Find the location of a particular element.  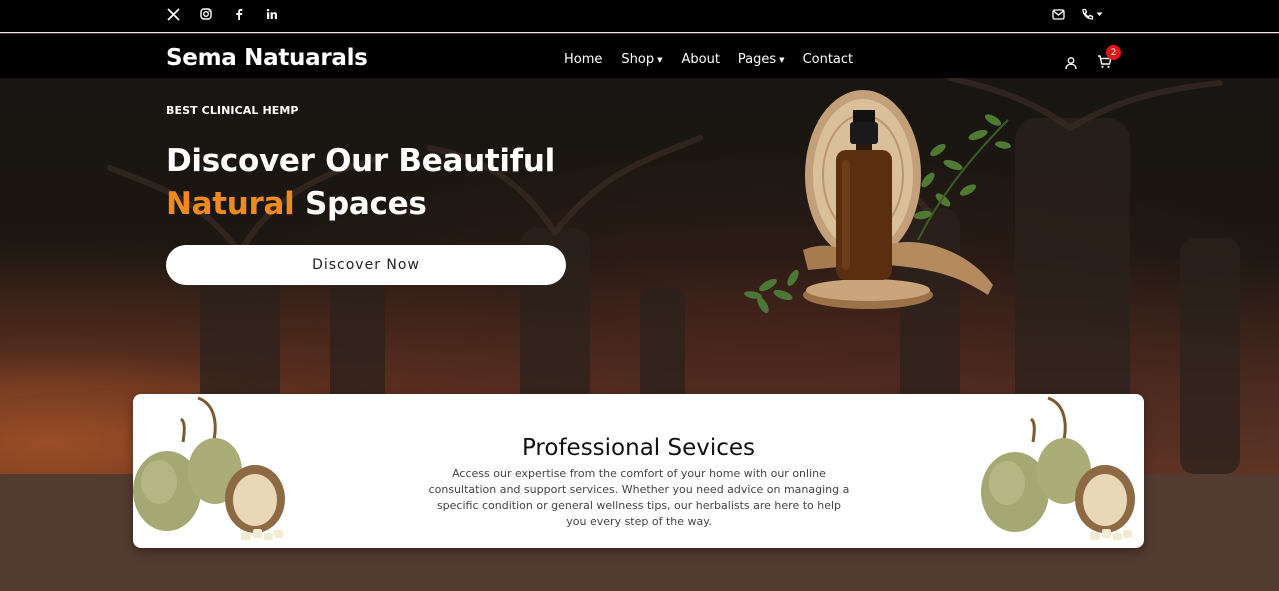

nav-item-pages: Pages ▼ is located at coordinates (761, 59).